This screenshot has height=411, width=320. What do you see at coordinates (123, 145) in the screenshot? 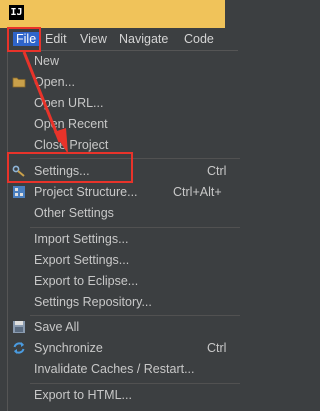
I see `menu-item-close-project: Close Project` at bounding box center [123, 145].